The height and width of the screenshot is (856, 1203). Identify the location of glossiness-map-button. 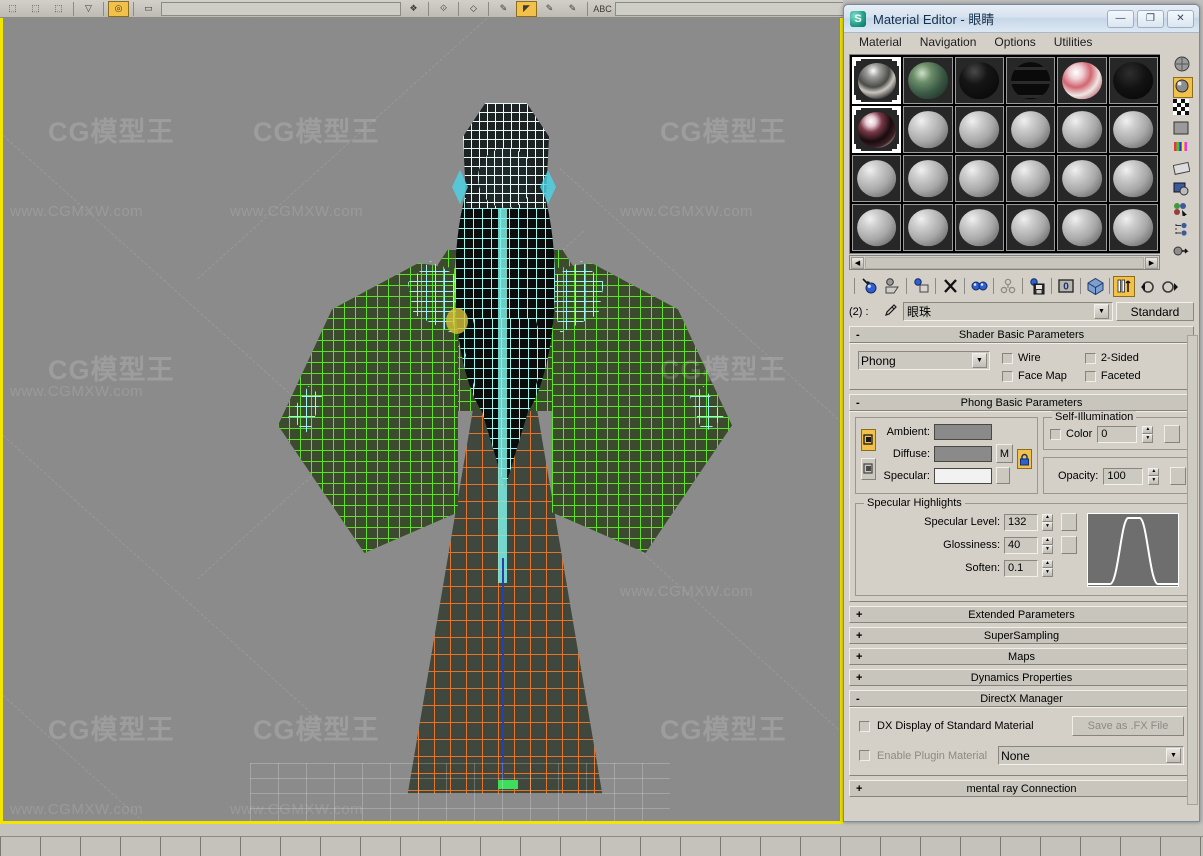
(1069, 545).